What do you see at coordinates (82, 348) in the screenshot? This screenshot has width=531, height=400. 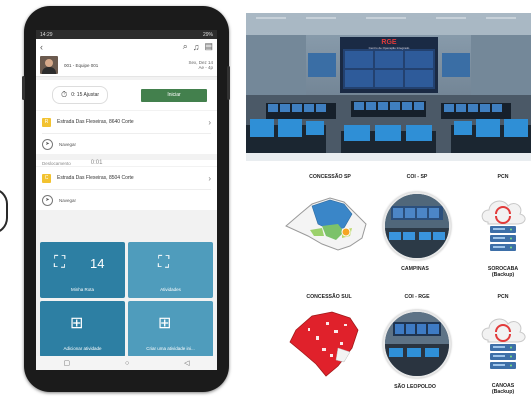 I see `tile-label: Adicionar atividade` at bounding box center [82, 348].